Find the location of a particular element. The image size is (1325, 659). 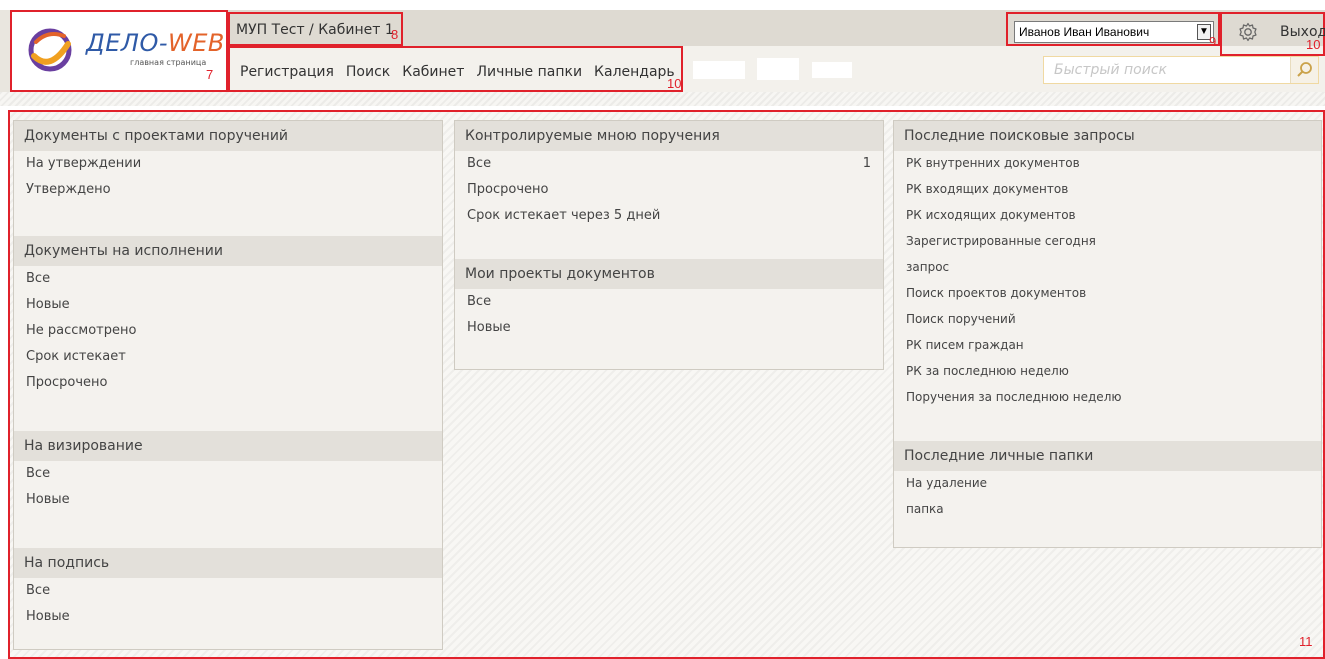

callout-number: 11 is located at coordinates (1306, 641).